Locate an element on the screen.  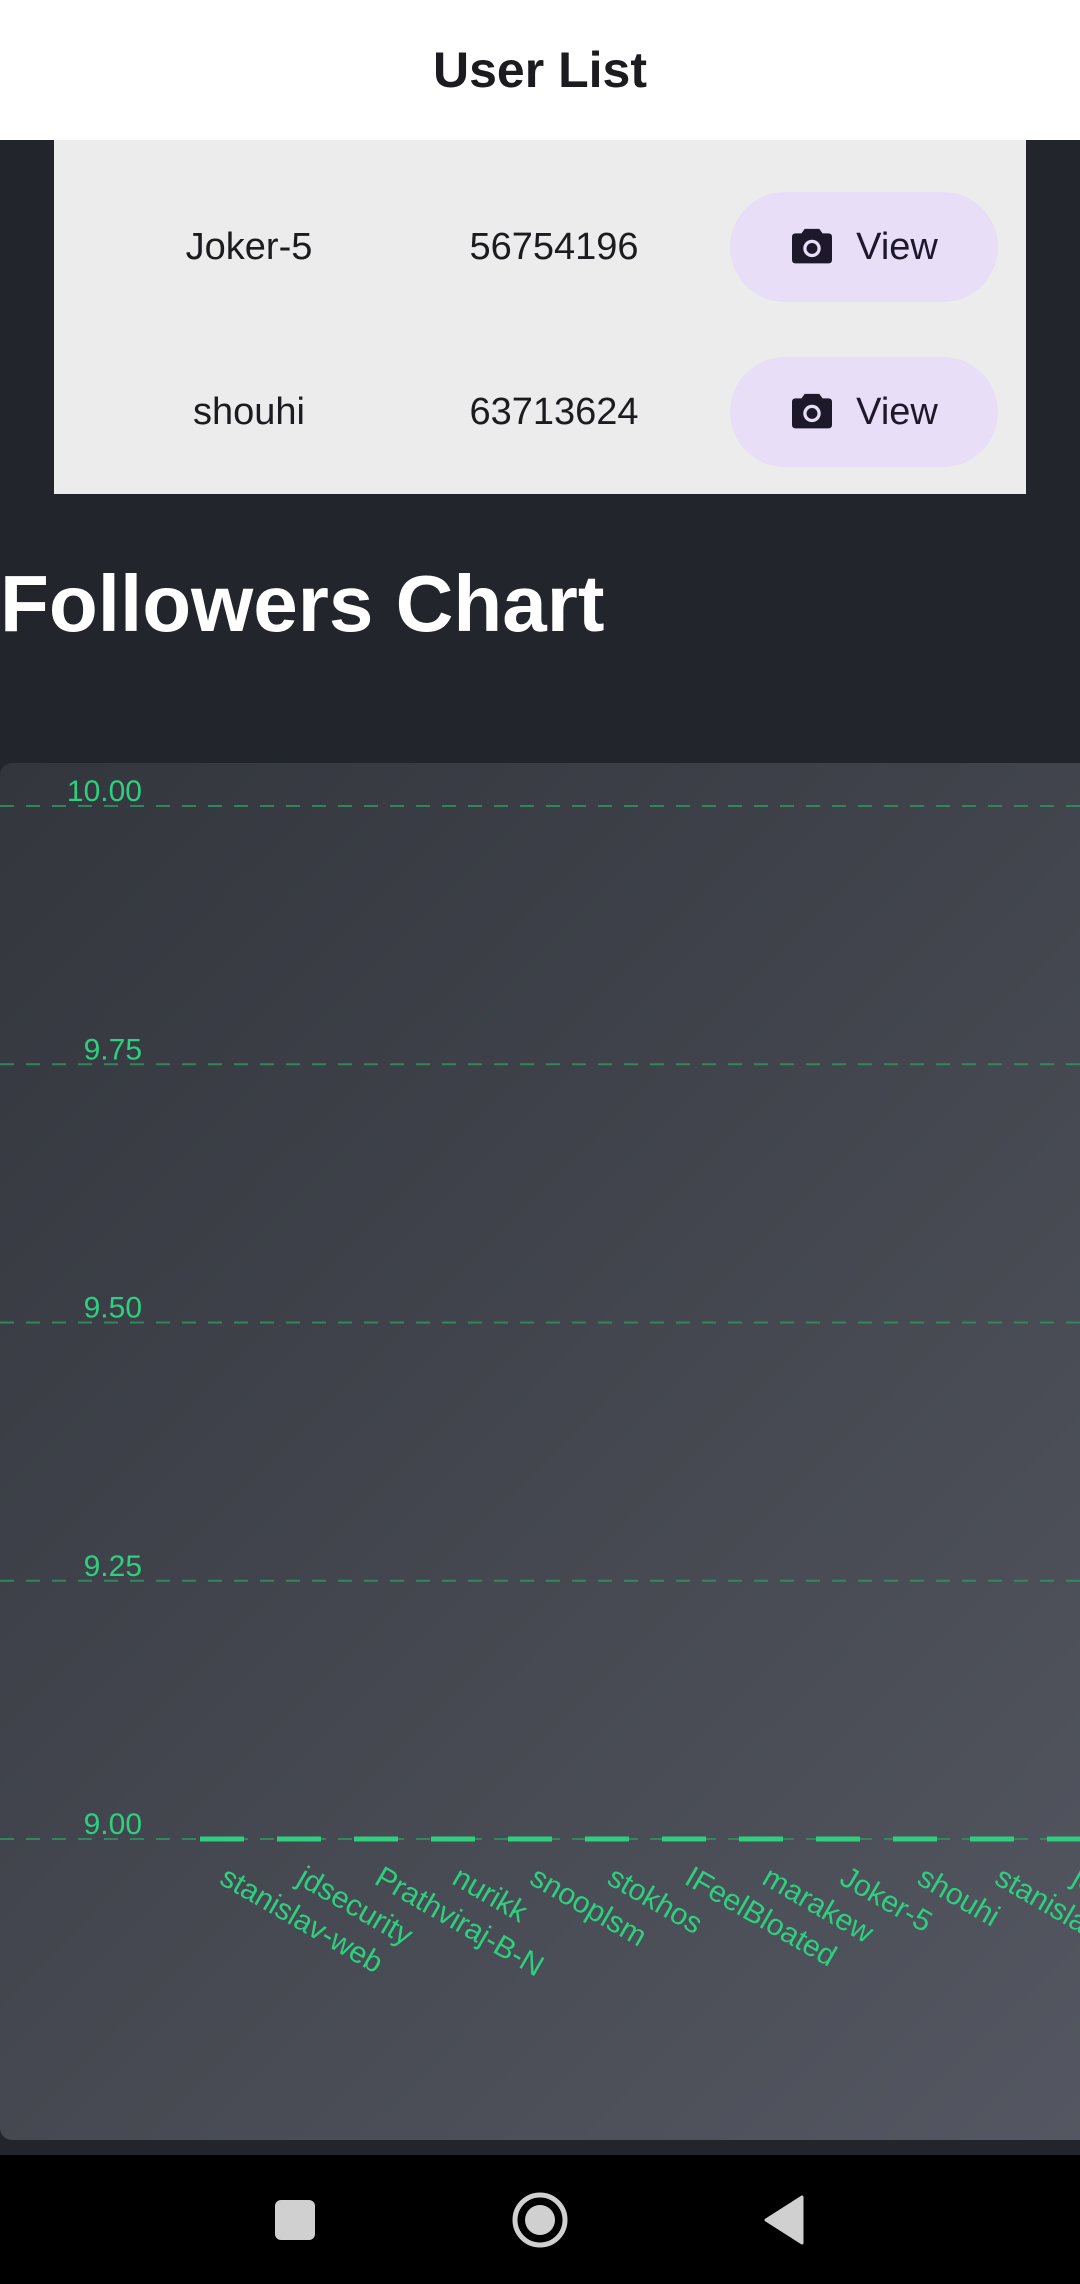
recent-apps-icon is located at coordinates (295, 2219).